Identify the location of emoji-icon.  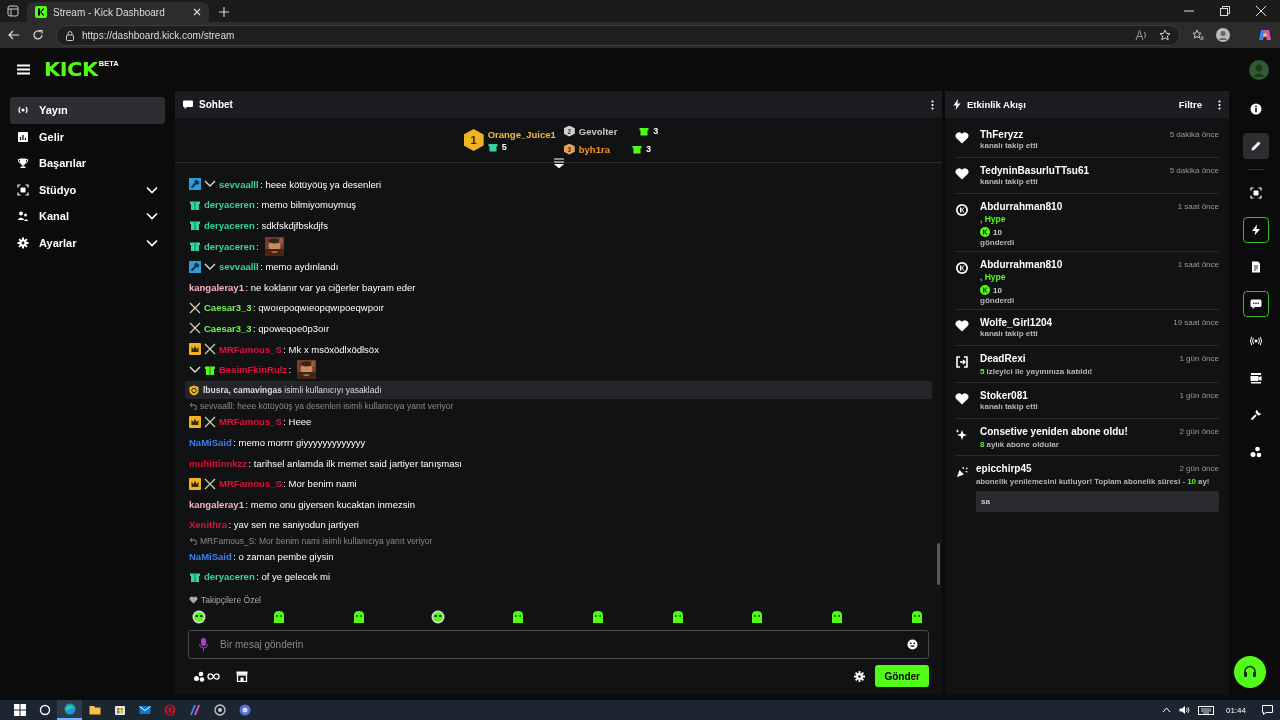
(912, 644).